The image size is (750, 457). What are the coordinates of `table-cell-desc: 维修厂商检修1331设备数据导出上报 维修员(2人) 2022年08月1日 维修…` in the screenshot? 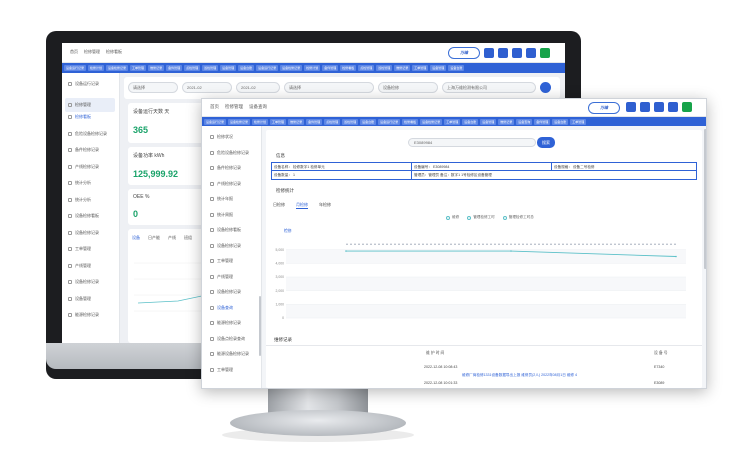 It's located at (519, 375).